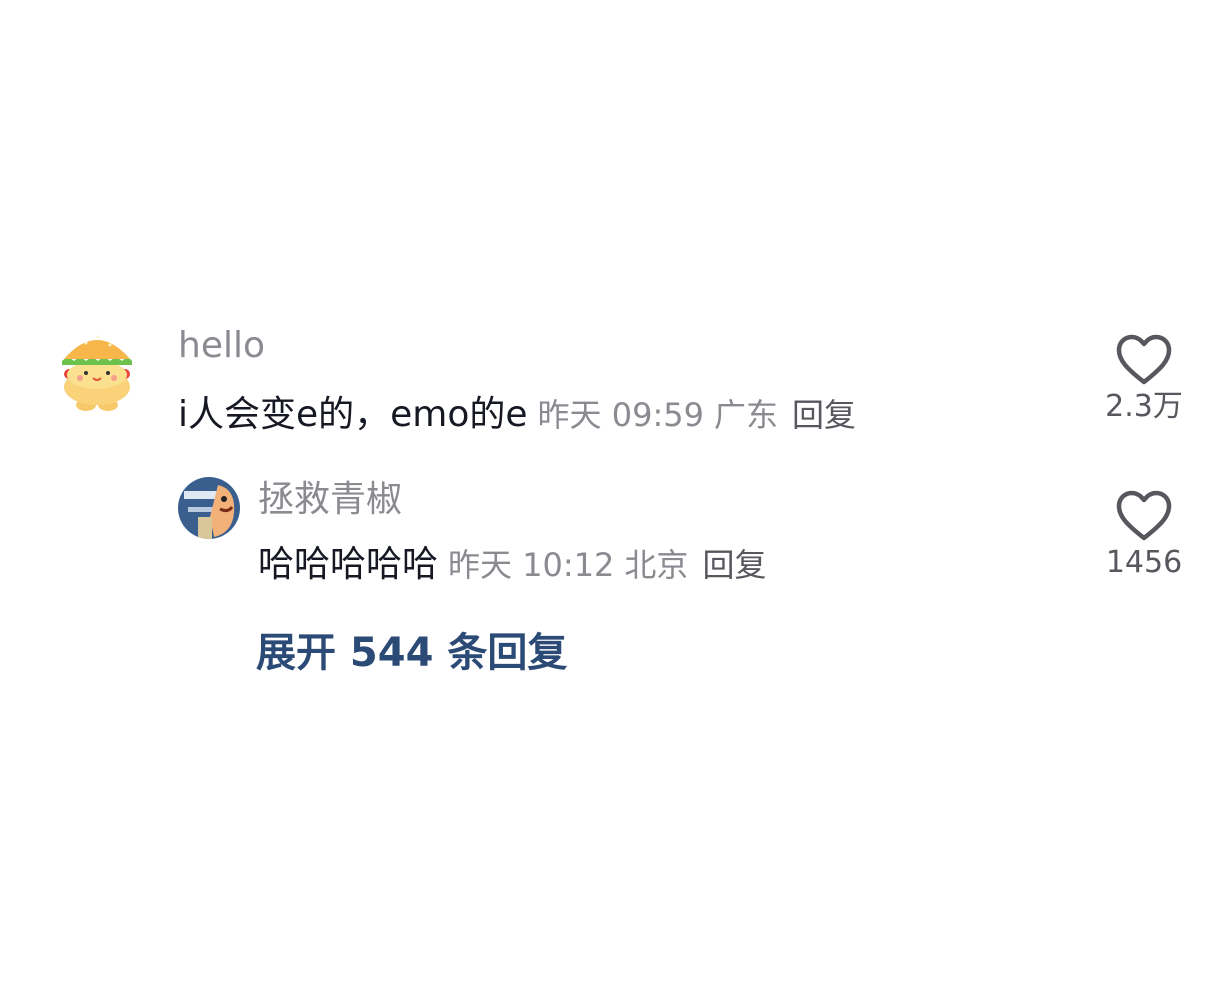 The height and width of the screenshot is (993, 1221). Describe the element at coordinates (1144, 562) in the screenshot. I see `like-count: 1456` at that location.